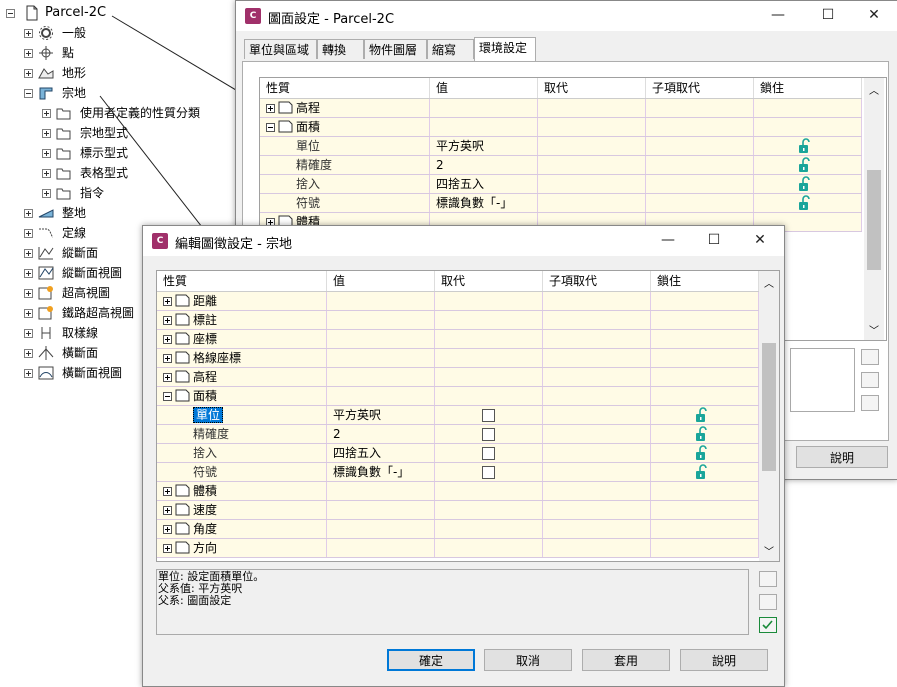 The image size is (897, 687). What do you see at coordinates (458, 529) in the screenshot?
I see `section-row: 角度` at bounding box center [458, 529].